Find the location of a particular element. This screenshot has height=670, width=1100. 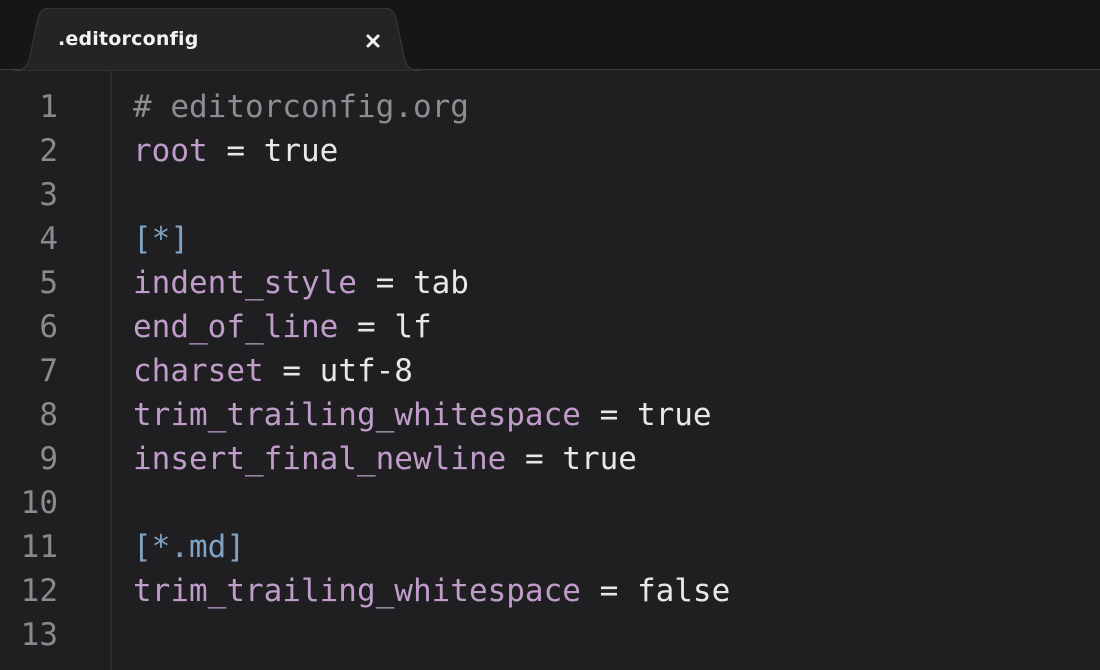

line-number: 6 is located at coordinates (48, 327).